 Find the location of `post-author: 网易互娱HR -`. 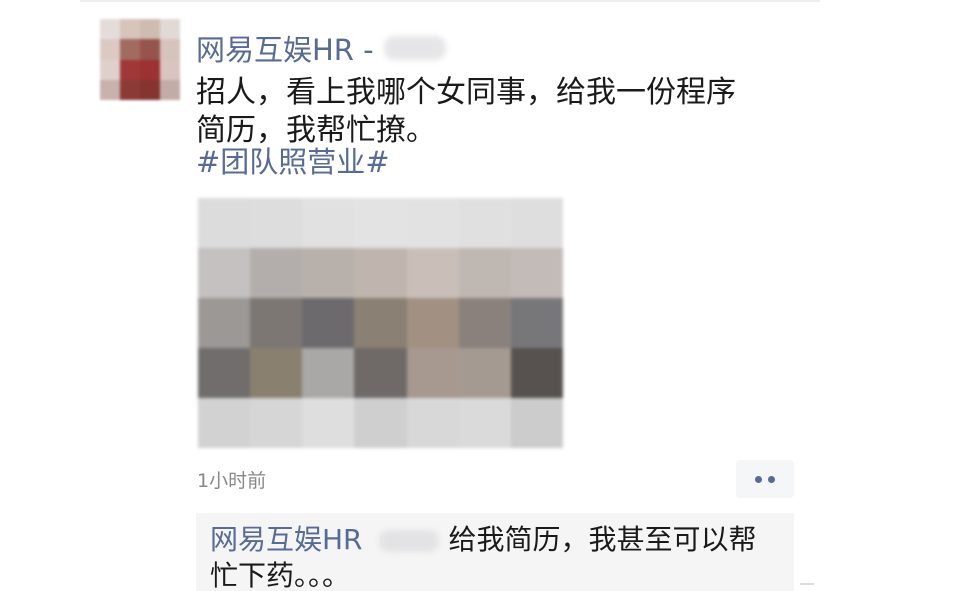

post-author: 网易互娱HR - is located at coordinates (321, 48).